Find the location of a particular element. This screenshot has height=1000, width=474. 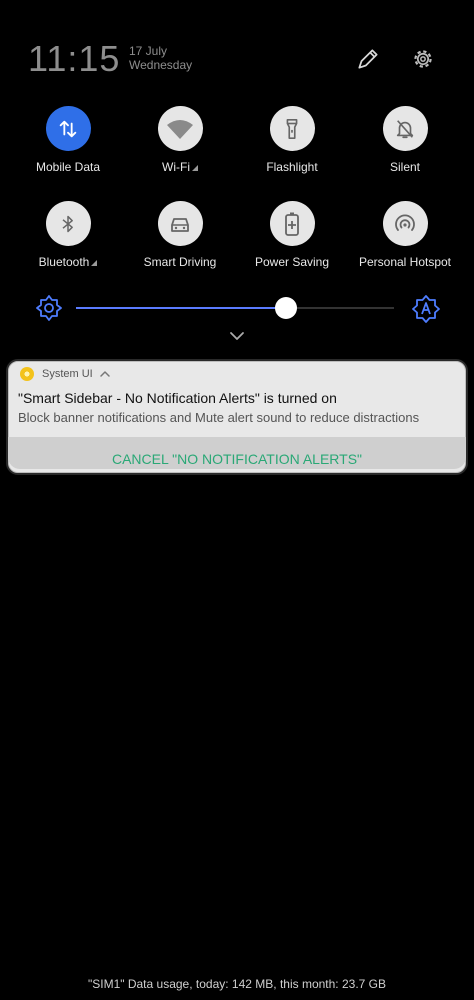

auto-brightness-icon is located at coordinates (426, 309).